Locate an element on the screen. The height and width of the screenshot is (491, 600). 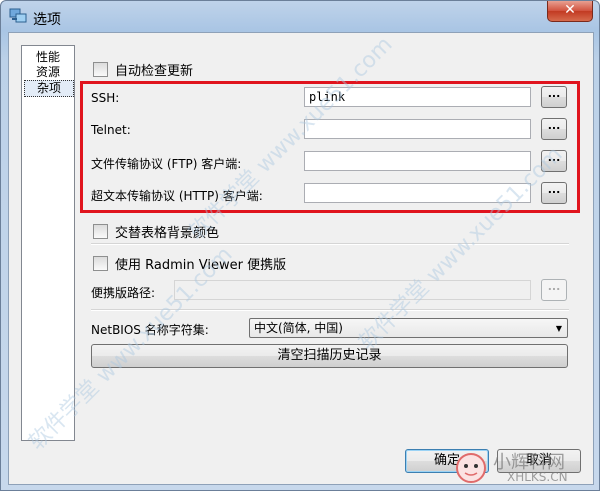
title-bar: 选项 ✕ is located at coordinates (300, 17).